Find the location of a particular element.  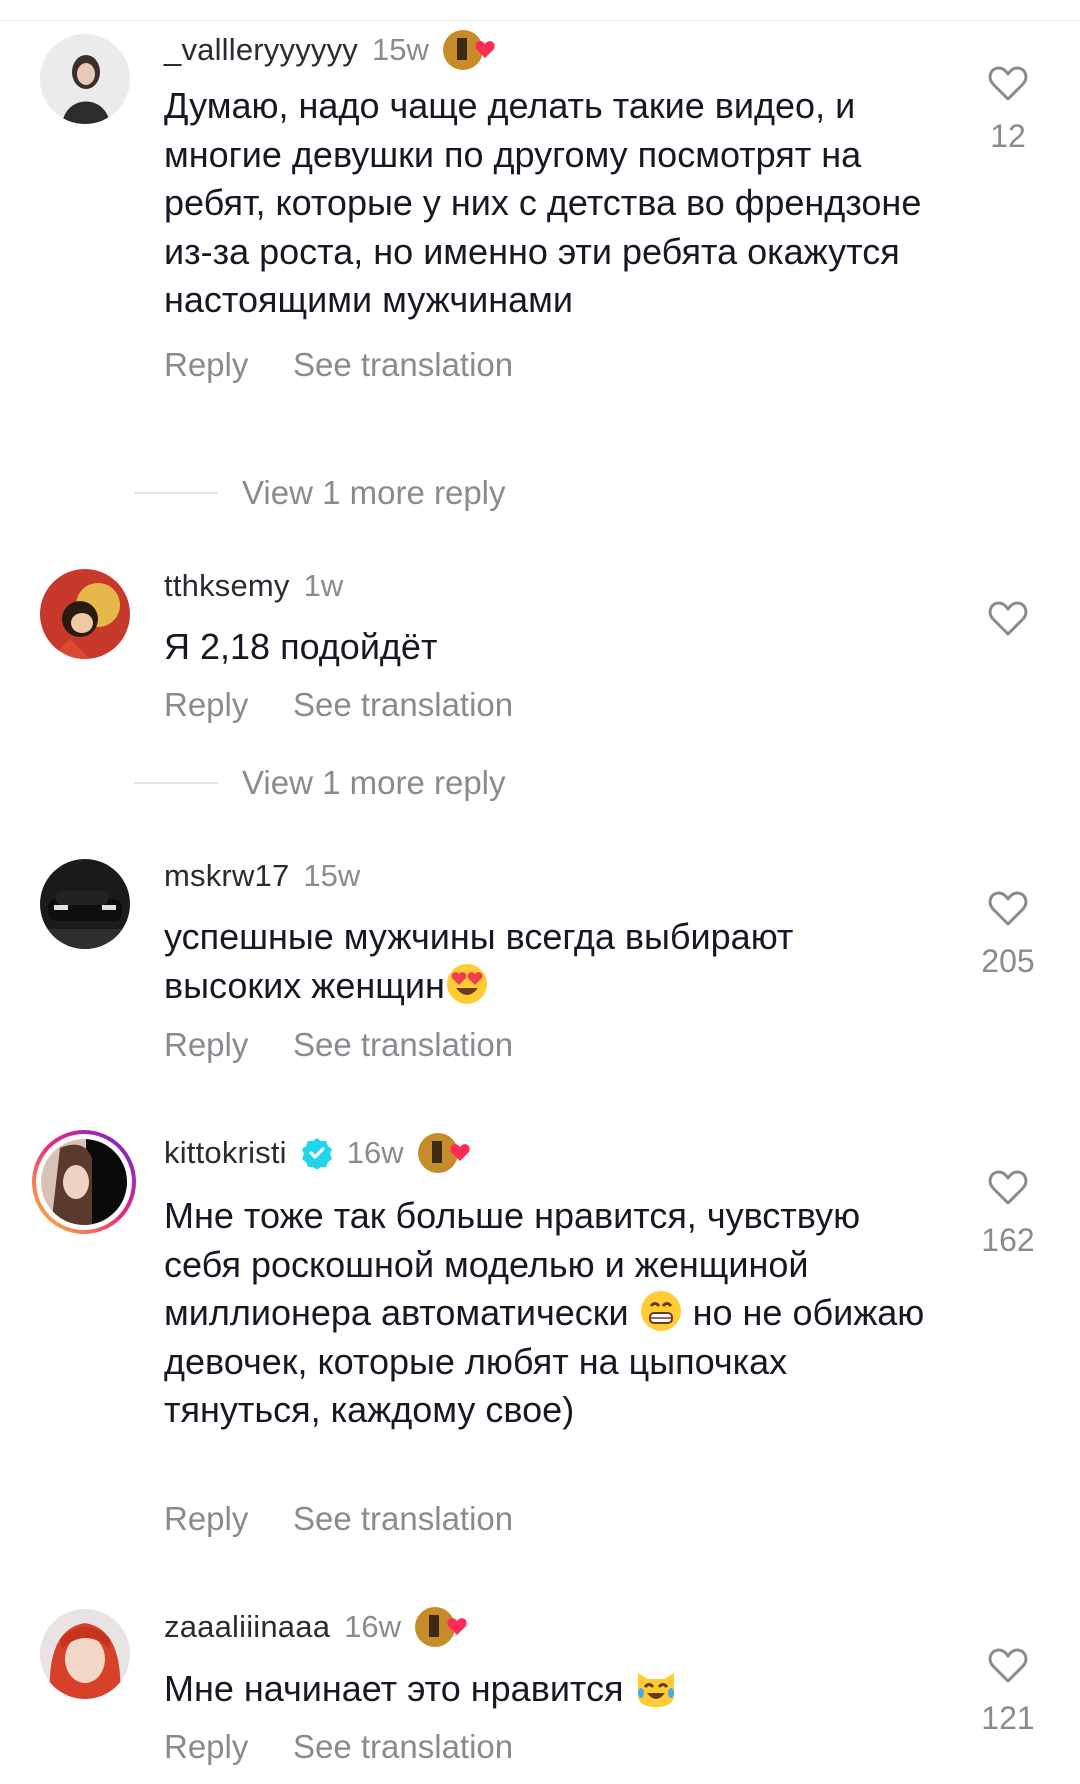

comment-header: _vallleryyyyyy 15w is located at coordinates (334, 50).